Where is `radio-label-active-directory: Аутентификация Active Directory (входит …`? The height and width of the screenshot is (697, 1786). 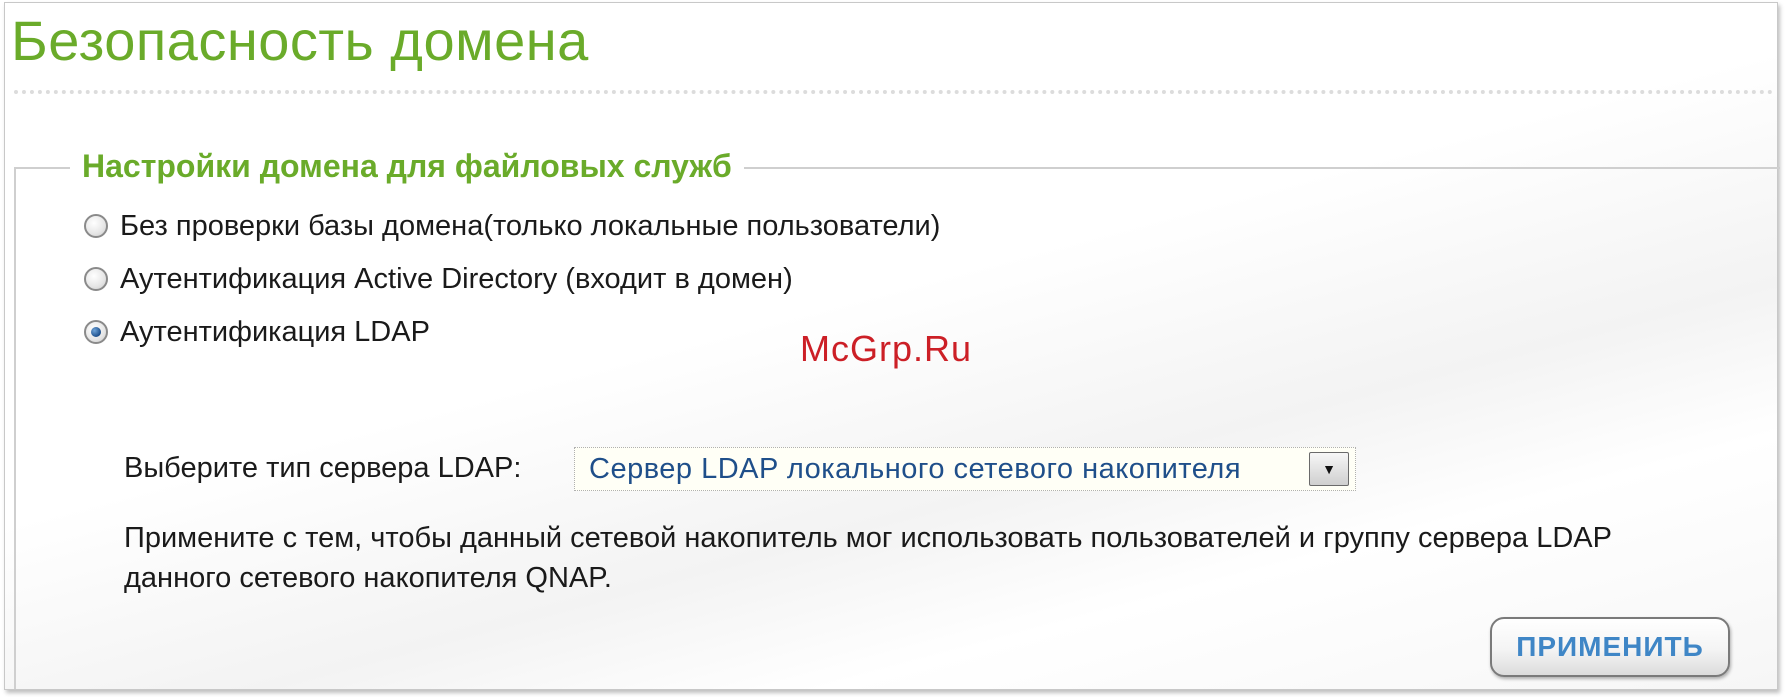
radio-label-active-directory: Аутентификация Active Directory (входит … is located at coordinates (456, 278).